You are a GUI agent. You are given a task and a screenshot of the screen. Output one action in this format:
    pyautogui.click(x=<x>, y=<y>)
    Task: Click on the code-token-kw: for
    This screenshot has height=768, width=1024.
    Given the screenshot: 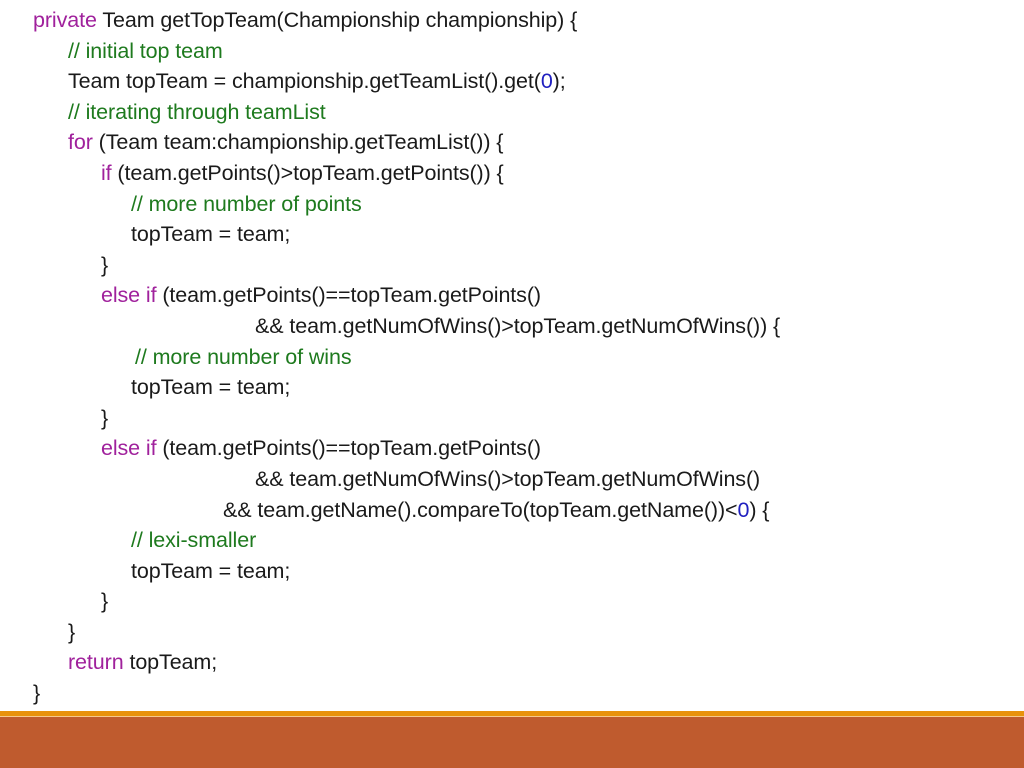 What is the action you would take?
    pyautogui.click(x=80, y=142)
    